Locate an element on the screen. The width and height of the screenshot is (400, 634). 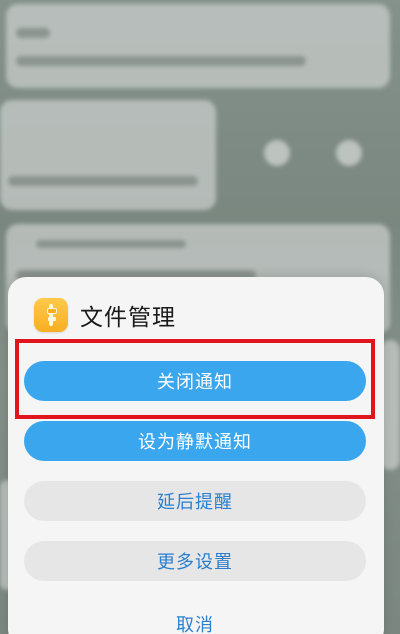
app-name: 文件管理 is located at coordinates (128, 318).